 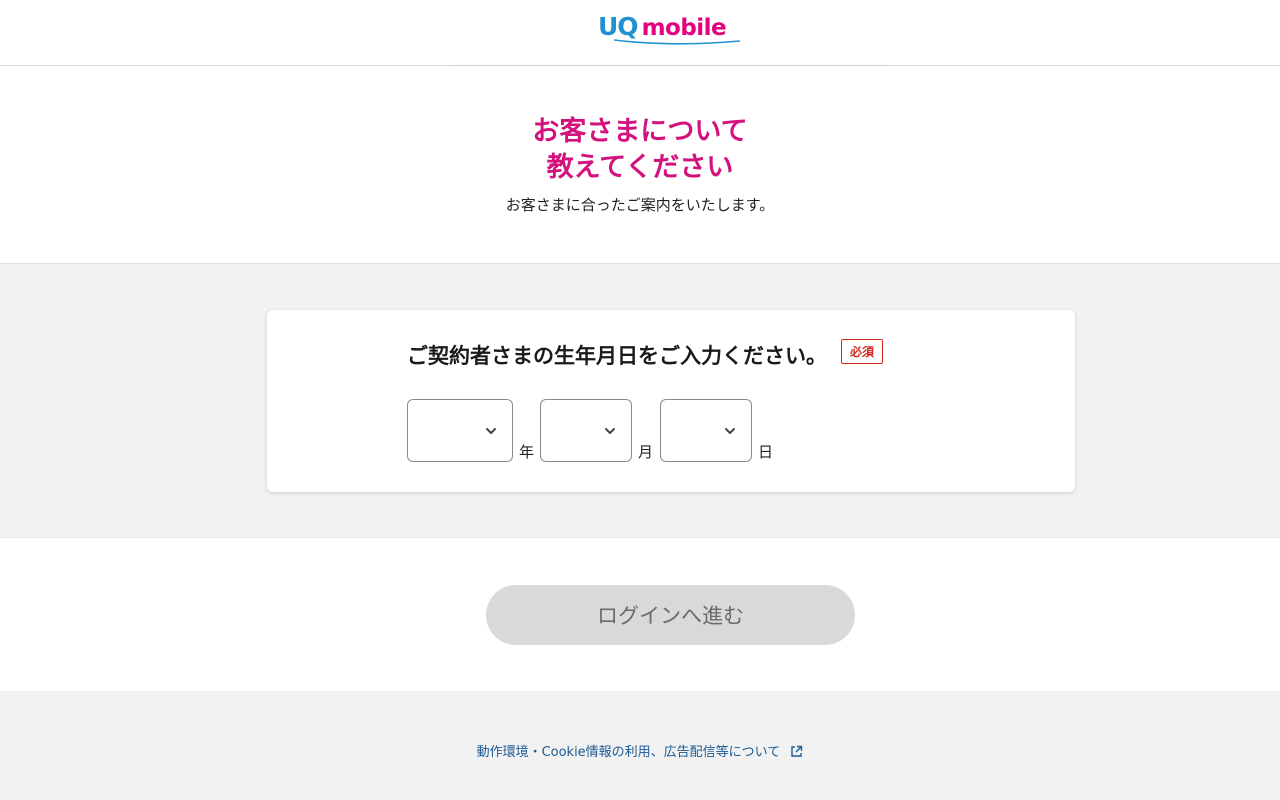 What do you see at coordinates (862, 351) in the screenshot?
I see `required-badge: 必須` at bounding box center [862, 351].